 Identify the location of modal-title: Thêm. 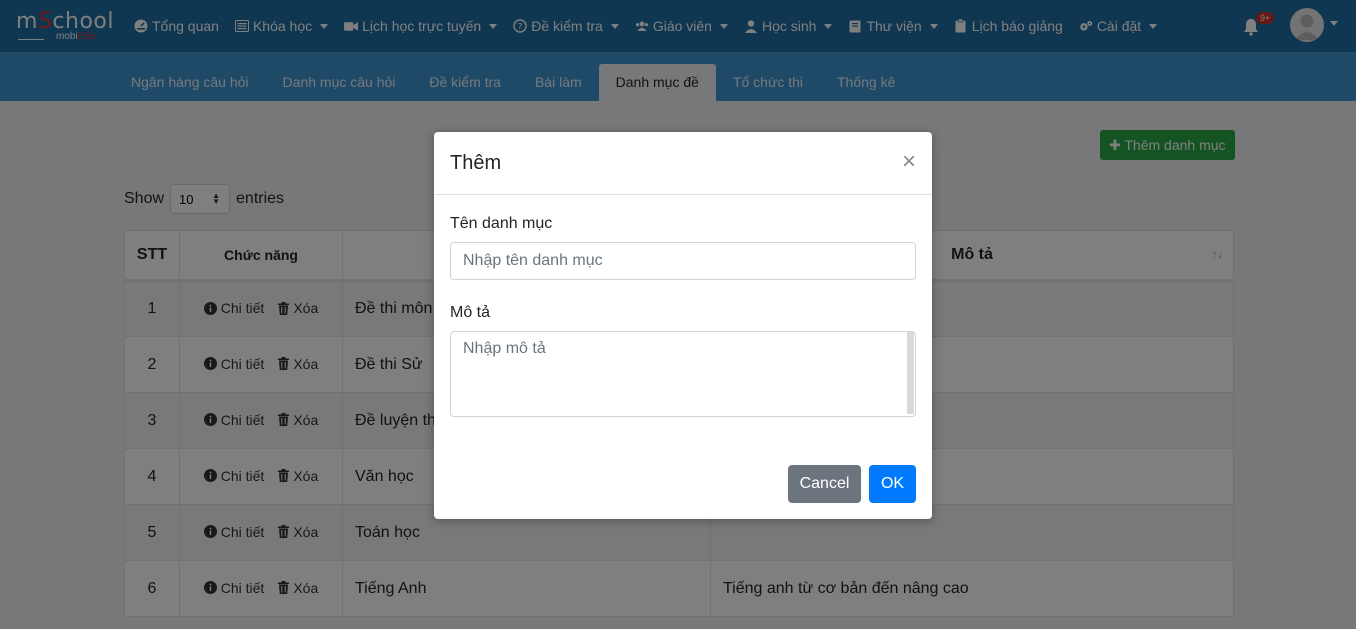
(476, 163).